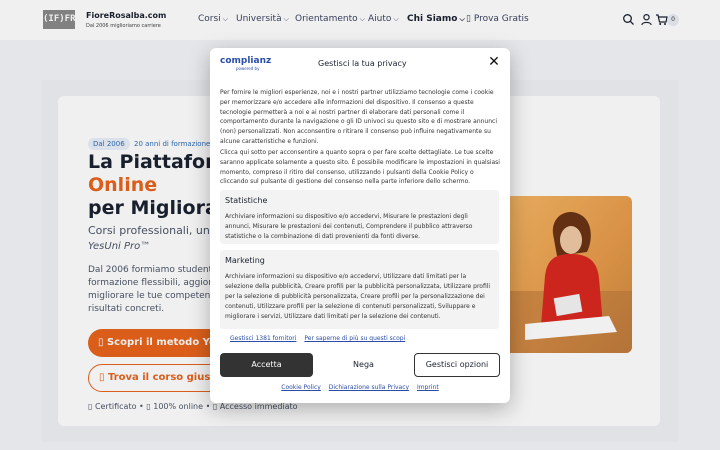  I want to click on manage-vendors-link: Gestisci 1381 fornitori, so click(263, 338).